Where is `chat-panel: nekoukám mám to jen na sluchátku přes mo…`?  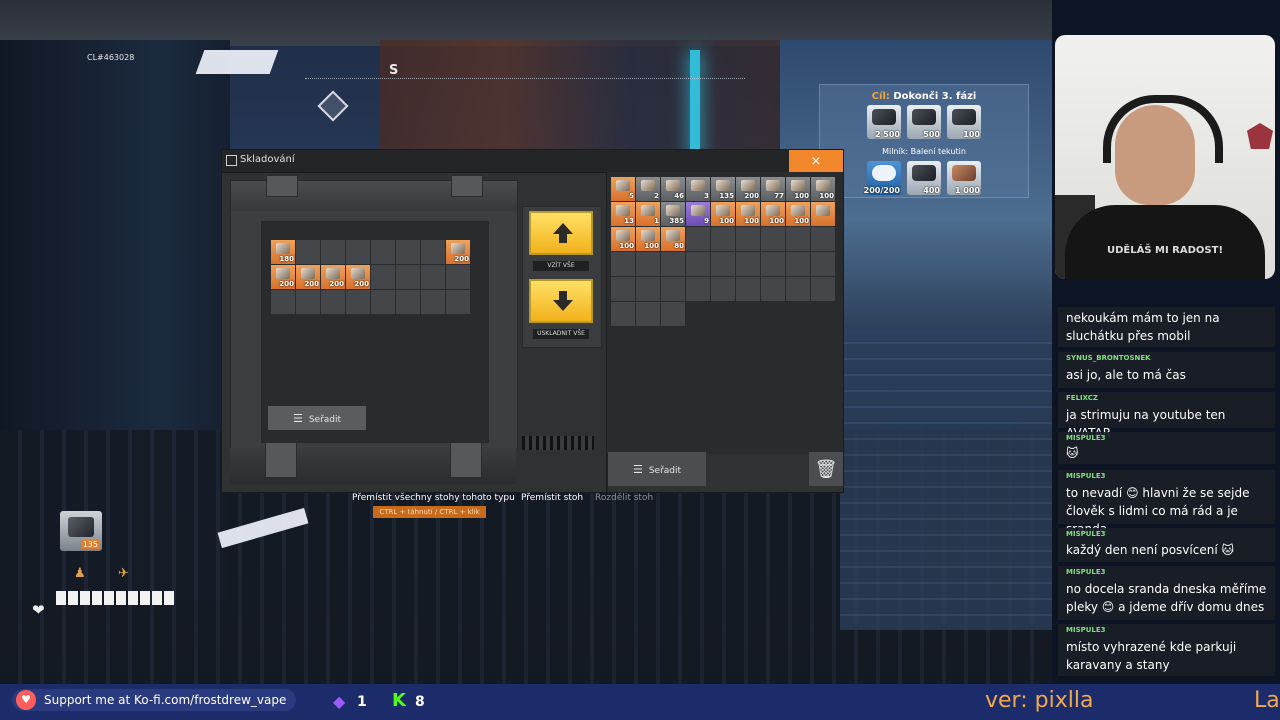
chat-panel: nekoukám mám to jen na sluchátku přes mo… is located at coordinates (1165, 491).